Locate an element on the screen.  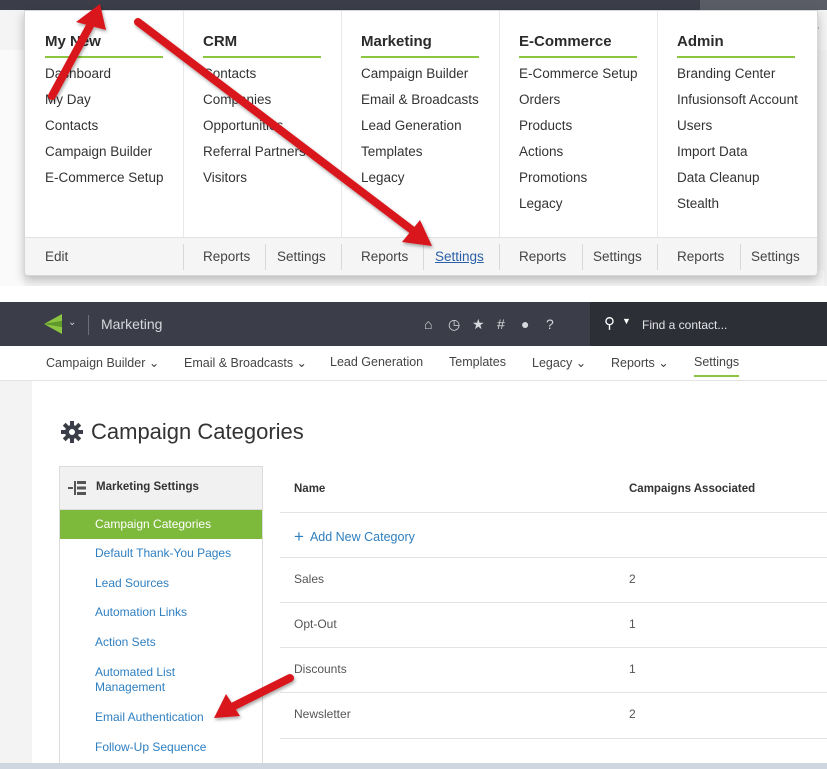
add-new-category-button: + Add New Category is located at coordinates (354, 536).